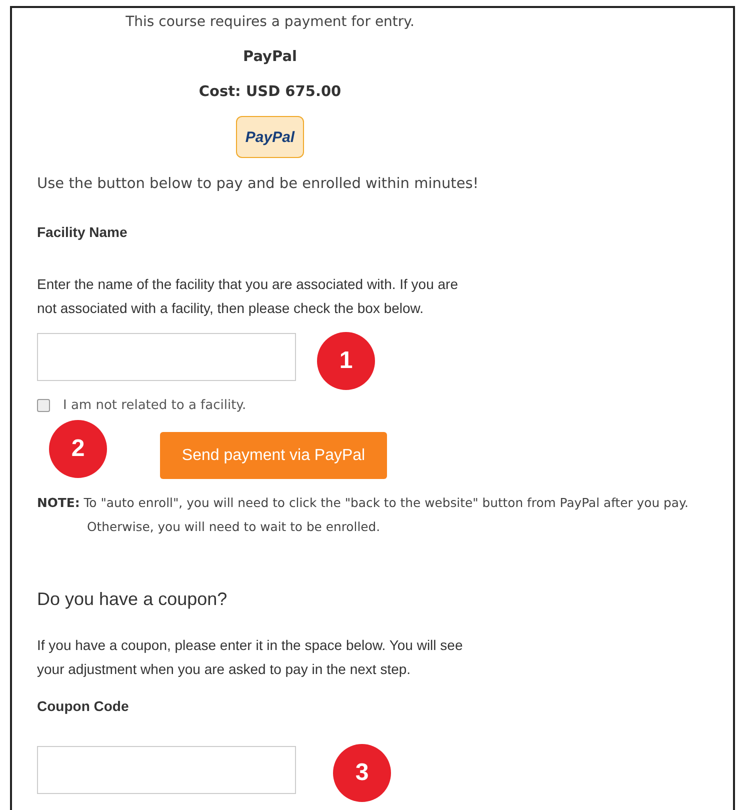 The height and width of the screenshot is (810, 742). Describe the element at coordinates (82, 232) in the screenshot. I see `field-heading: Facility Name` at that location.